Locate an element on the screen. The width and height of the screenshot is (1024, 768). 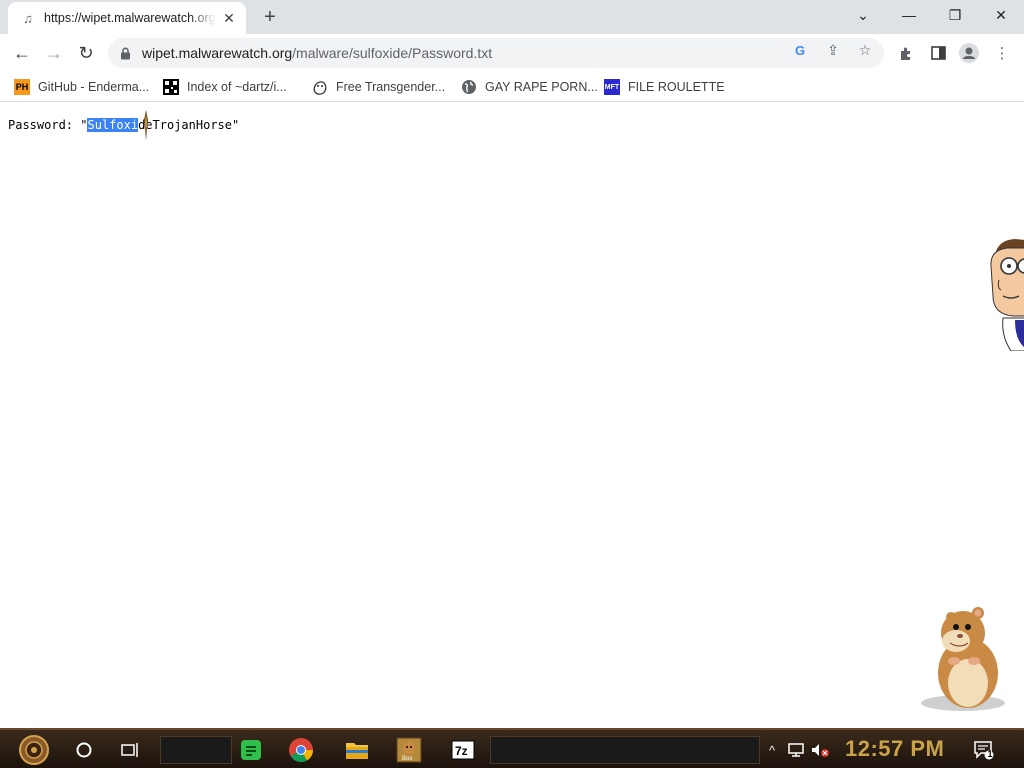
reload-button: ↻ is located at coordinates (86, 53).